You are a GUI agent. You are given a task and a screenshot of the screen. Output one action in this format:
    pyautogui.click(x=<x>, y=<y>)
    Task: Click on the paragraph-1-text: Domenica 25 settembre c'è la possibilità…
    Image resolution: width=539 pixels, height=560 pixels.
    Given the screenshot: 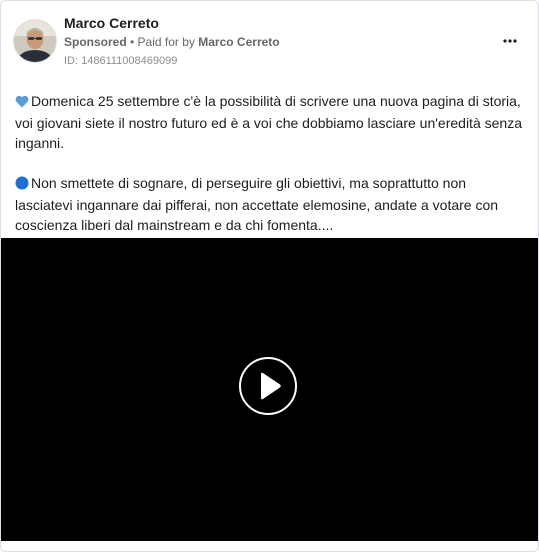 What is the action you would take?
    pyautogui.click(x=268, y=122)
    